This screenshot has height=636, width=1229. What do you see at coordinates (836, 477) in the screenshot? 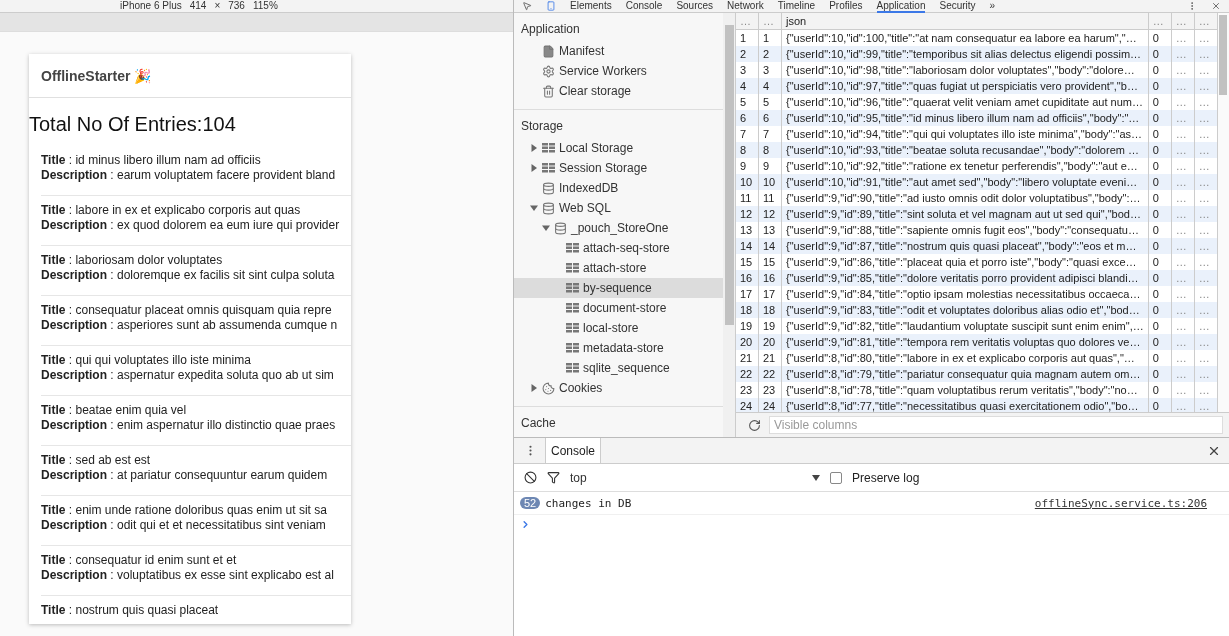
I see `preserve-log-checkbox` at bounding box center [836, 477].